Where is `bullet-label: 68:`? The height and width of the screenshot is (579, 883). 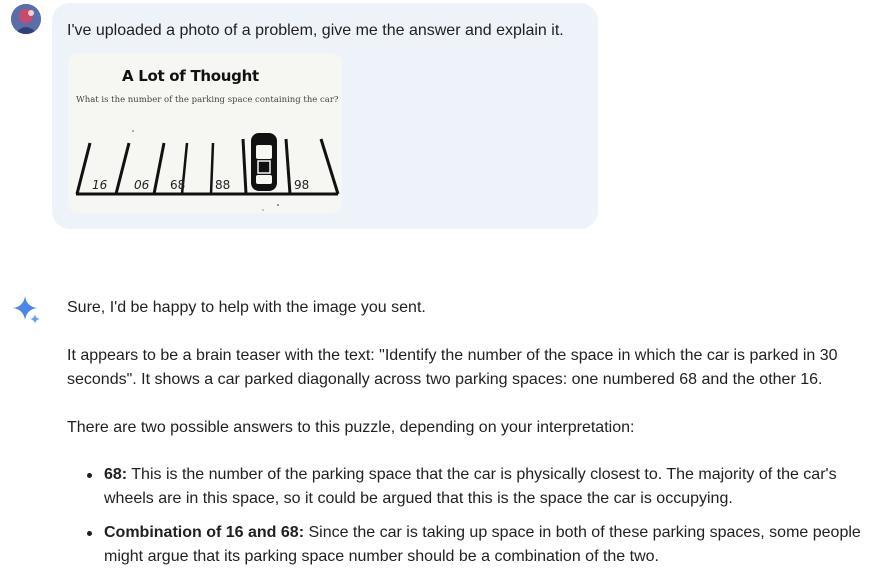 bullet-label: 68: is located at coordinates (116, 474).